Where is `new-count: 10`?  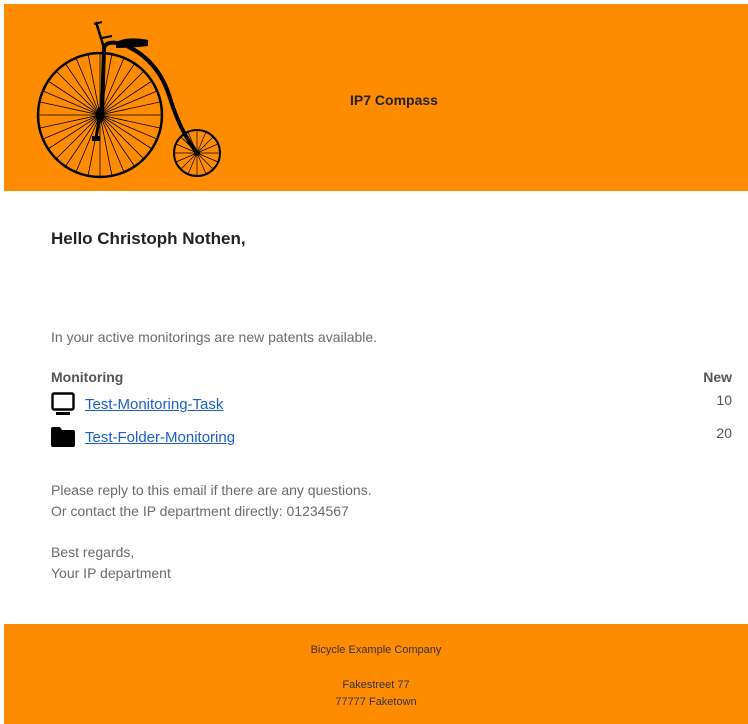
new-count: 10 is located at coordinates (724, 400).